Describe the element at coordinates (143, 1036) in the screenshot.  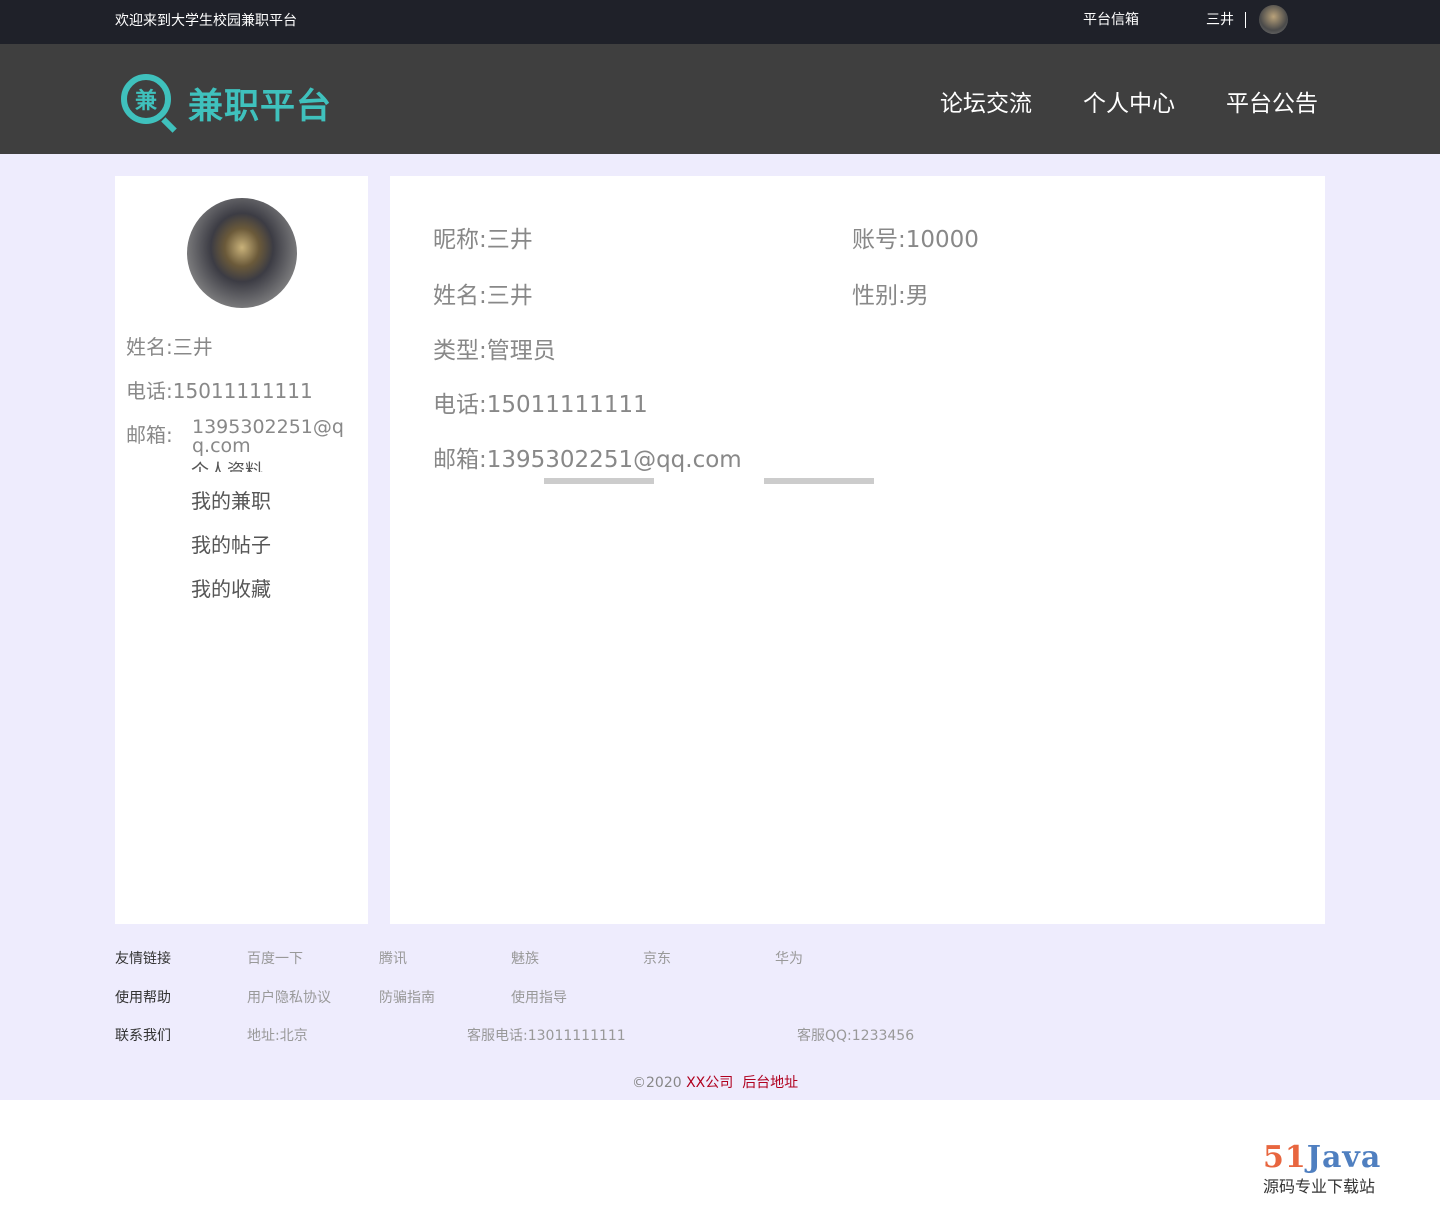
I see `footer-contact-label: 联系我们` at that location.